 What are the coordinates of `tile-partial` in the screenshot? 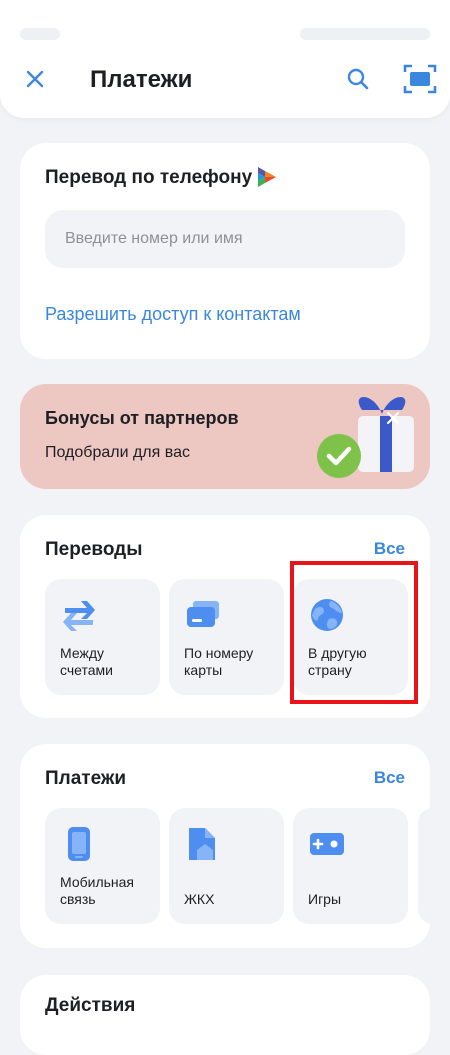 It's located at (424, 866).